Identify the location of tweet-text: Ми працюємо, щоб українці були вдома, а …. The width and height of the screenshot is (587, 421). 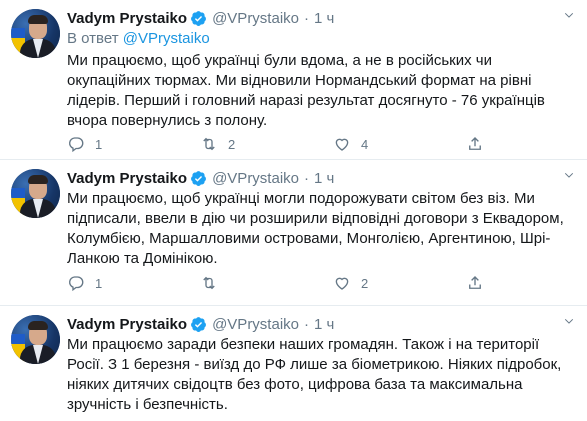
(306, 90).